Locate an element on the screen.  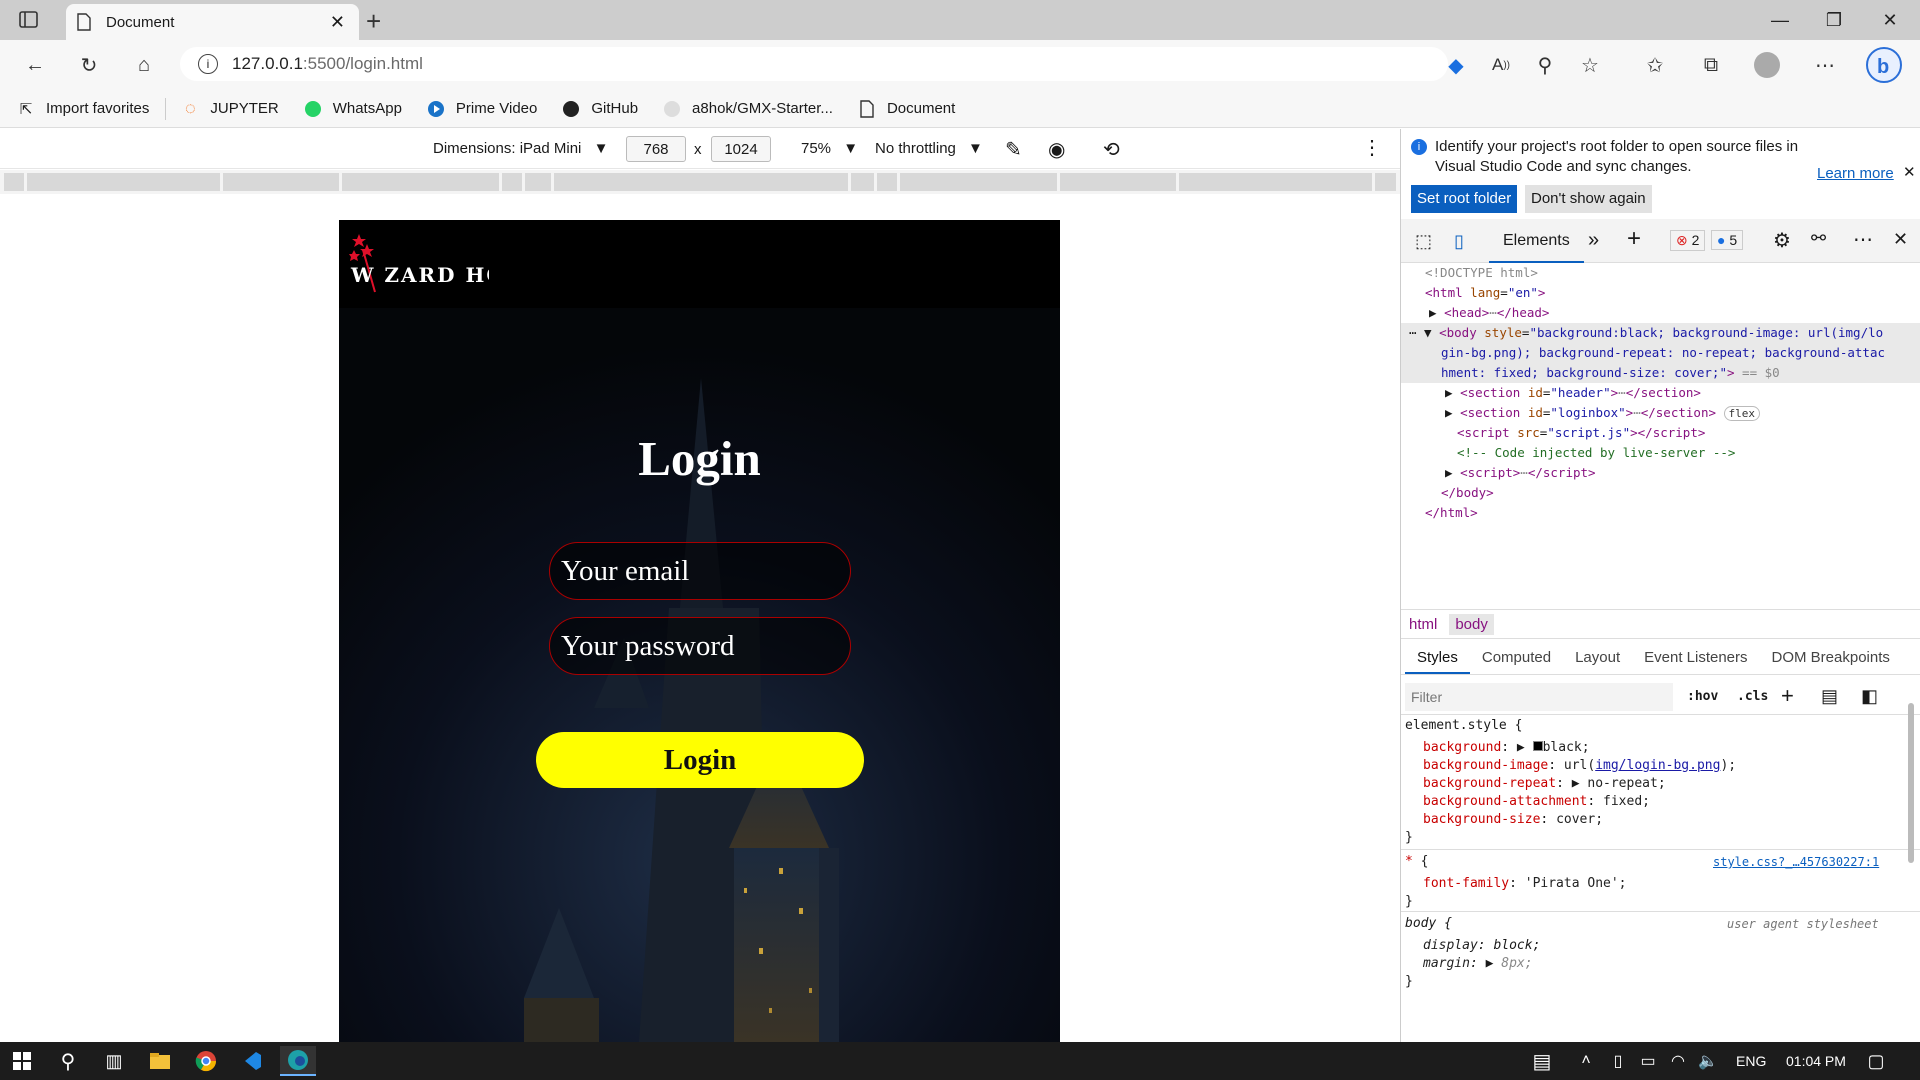
favorite-github: GitHub is located at coordinates (599, 109).